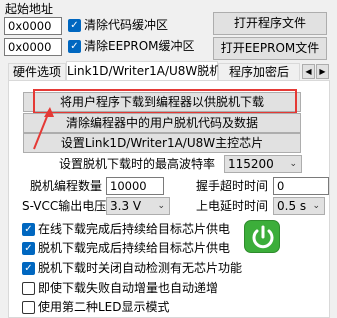 The image size is (337, 318). Describe the element at coordinates (128, 288) in the screenshot. I see `option-label-4: 即使下载失败自动增量也自动递增` at that location.